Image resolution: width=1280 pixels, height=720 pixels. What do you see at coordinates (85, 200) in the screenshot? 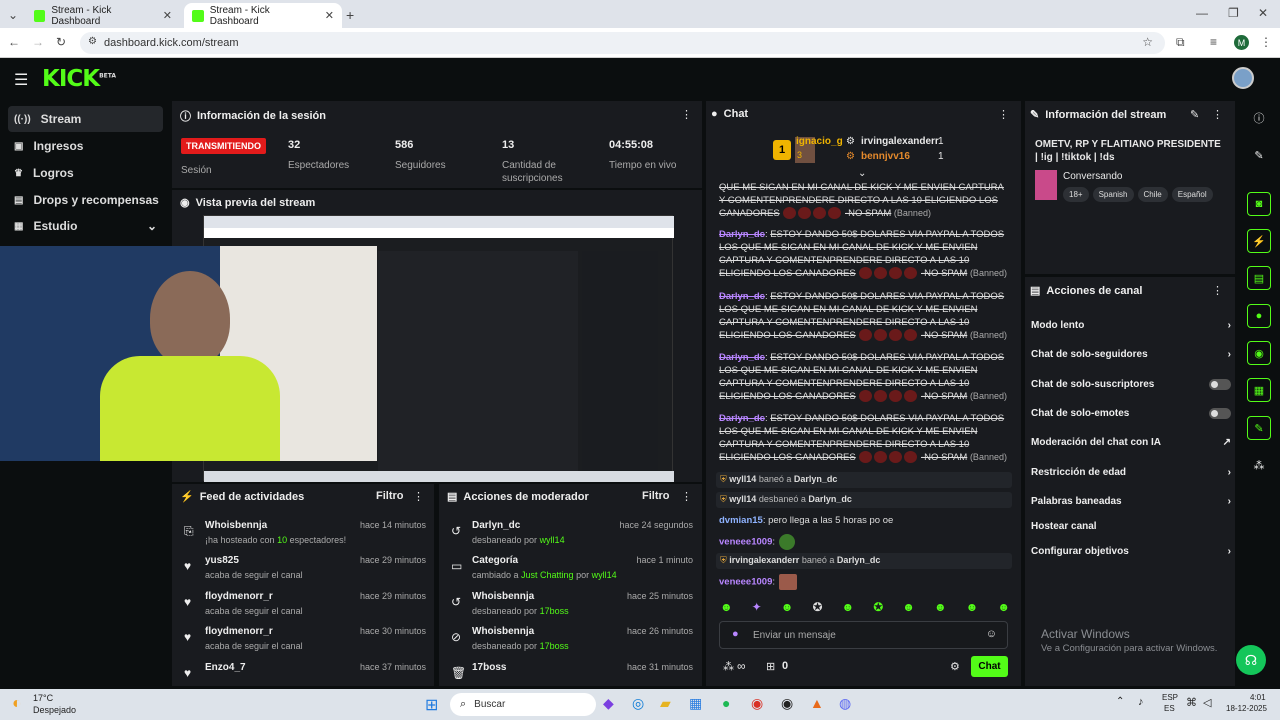
I see `sidebar-item-drops: ▤ Drops y recompensas` at bounding box center [85, 200].